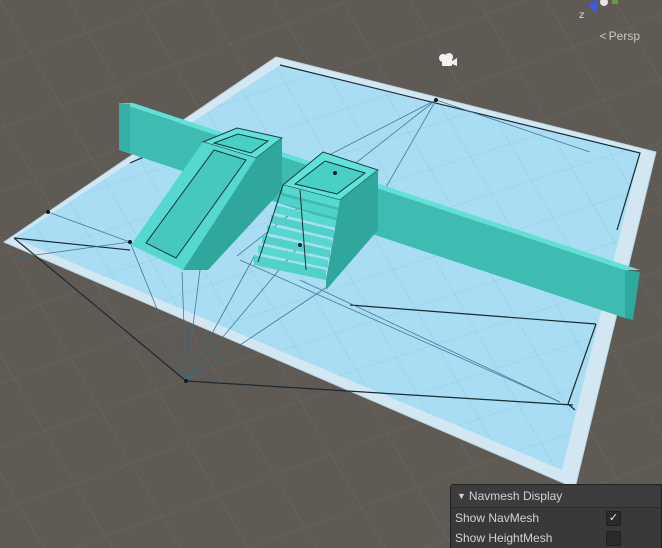 The image size is (662, 548). Describe the element at coordinates (497, 518) in the screenshot. I see `option-label: Show NavMesh` at that location.